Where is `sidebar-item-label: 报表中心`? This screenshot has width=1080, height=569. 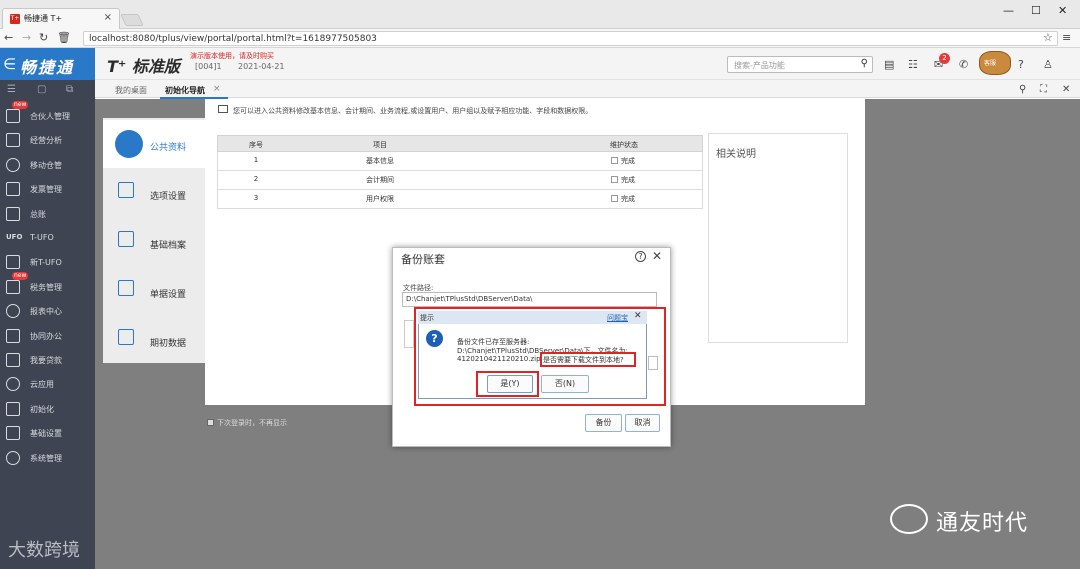
sidebar-item-label: 报表中心 is located at coordinates (46, 312).